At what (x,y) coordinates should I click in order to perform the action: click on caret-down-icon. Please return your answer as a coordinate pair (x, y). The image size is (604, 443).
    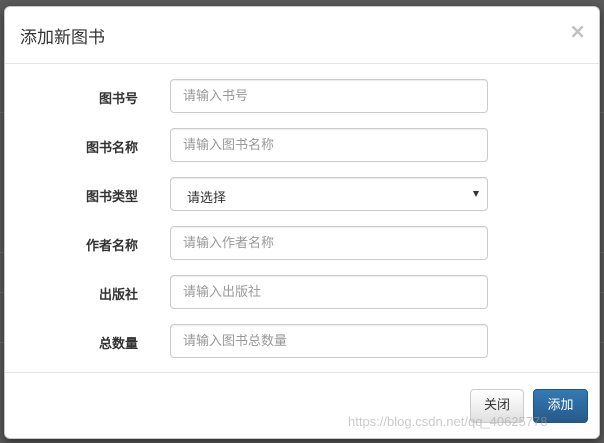
    Looking at the image, I should click on (476, 194).